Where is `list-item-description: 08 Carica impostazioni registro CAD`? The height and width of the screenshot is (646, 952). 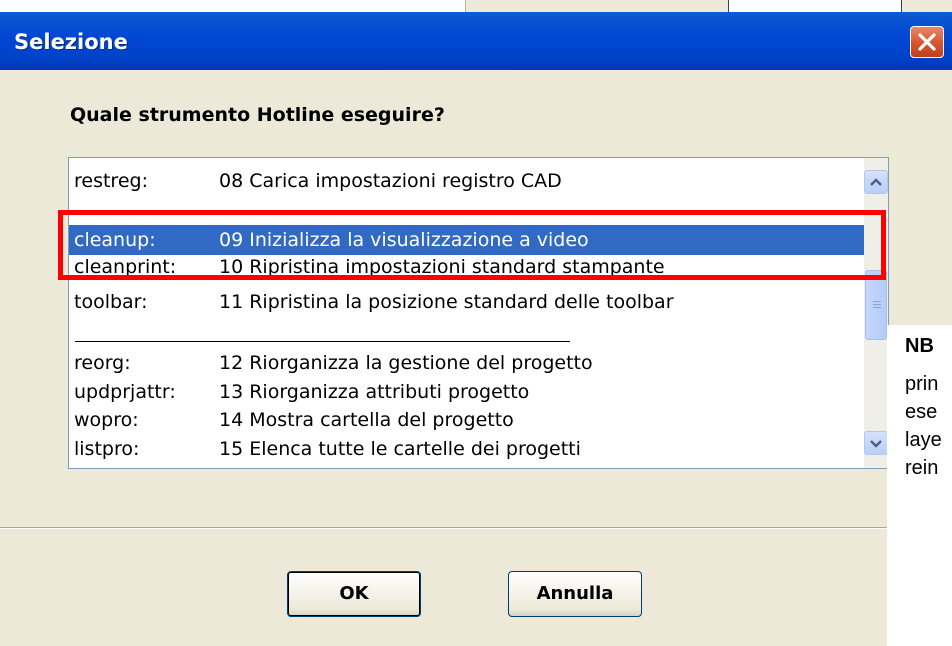 list-item-description: 08 Carica impostazioni registro CAD is located at coordinates (390, 181).